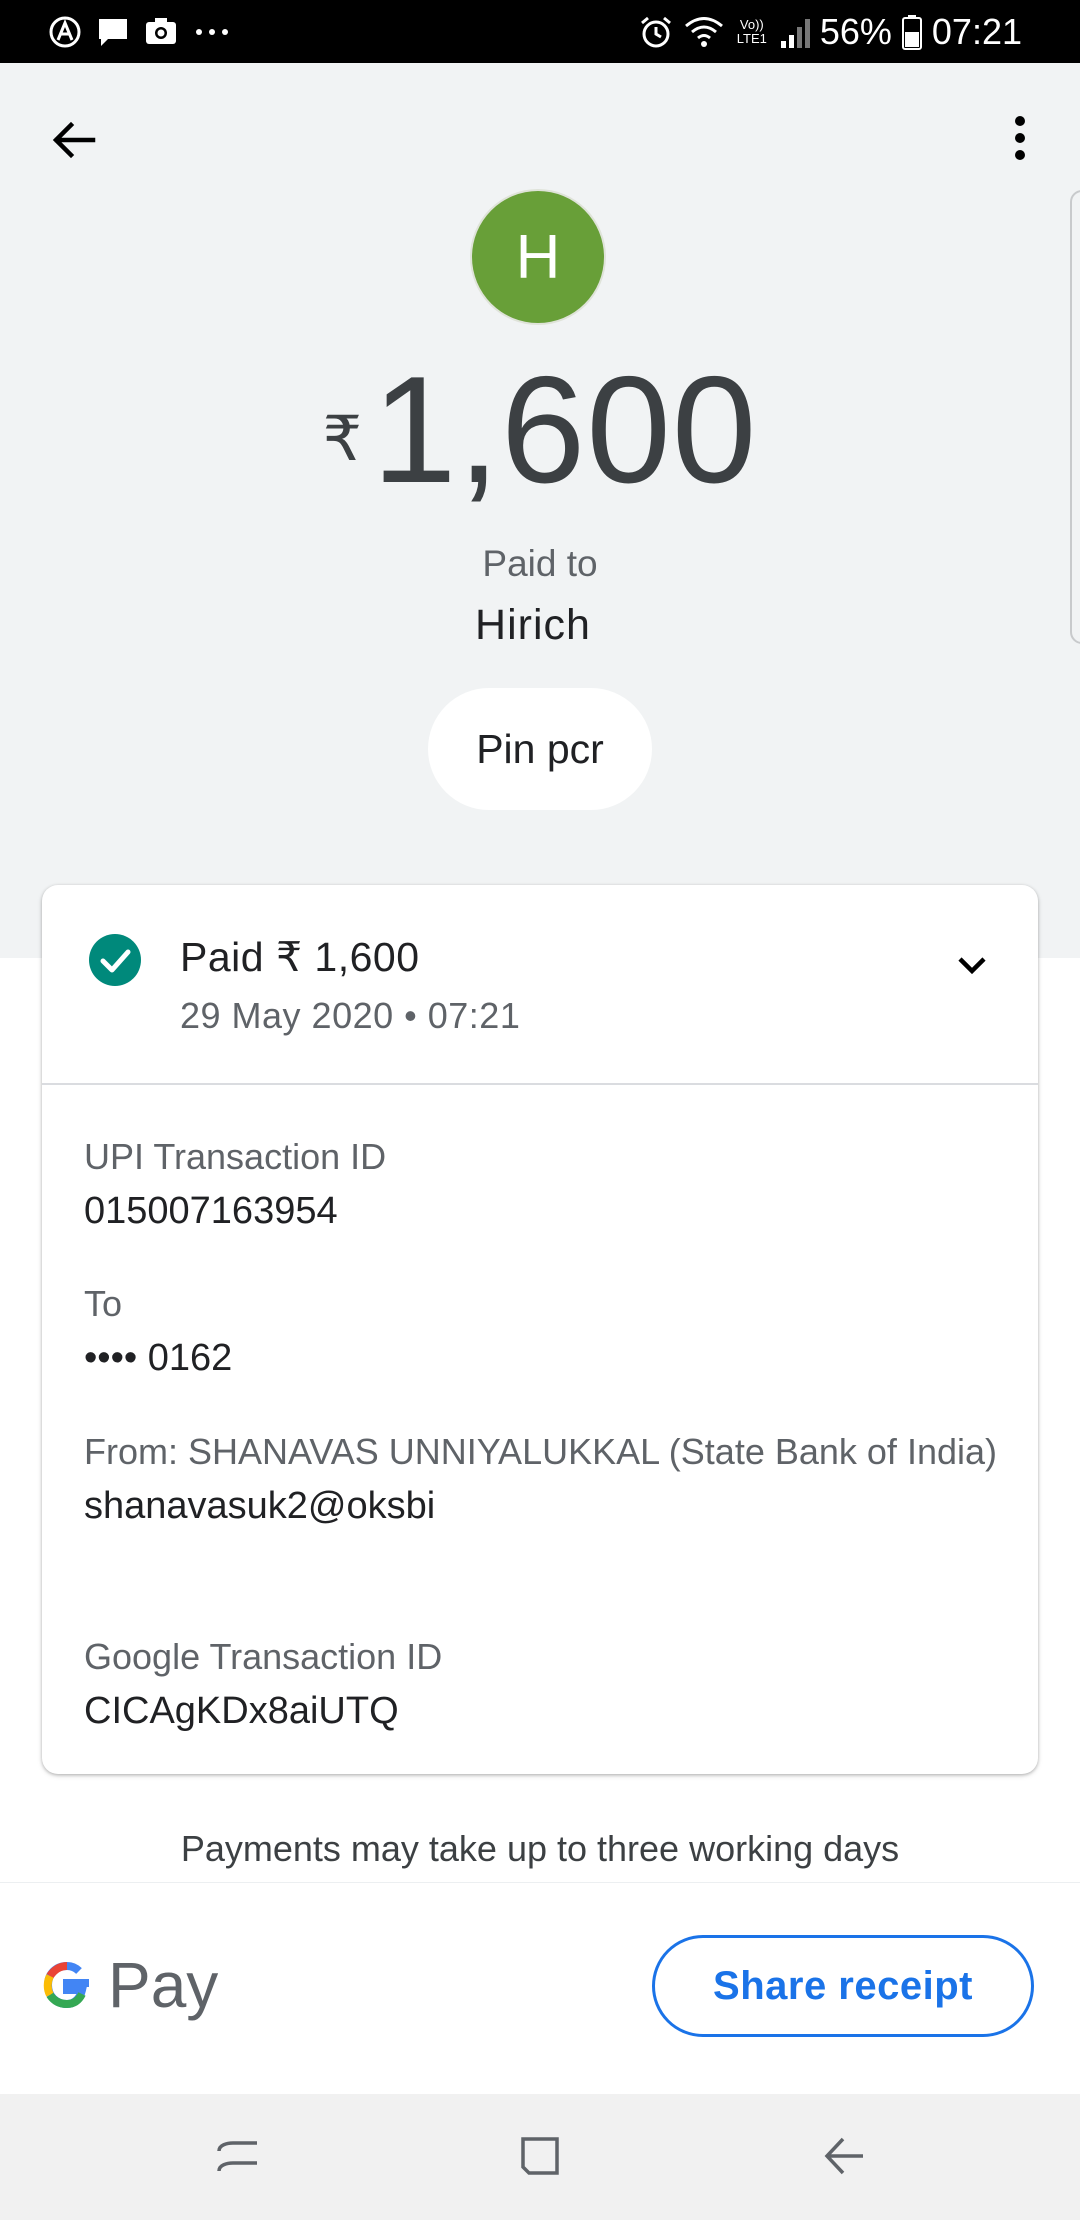  What do you see at coordinates (263, 1656) in the screenshot?
I see `detail-label: Google Transaction ID` at bounding box center [263, 1656].